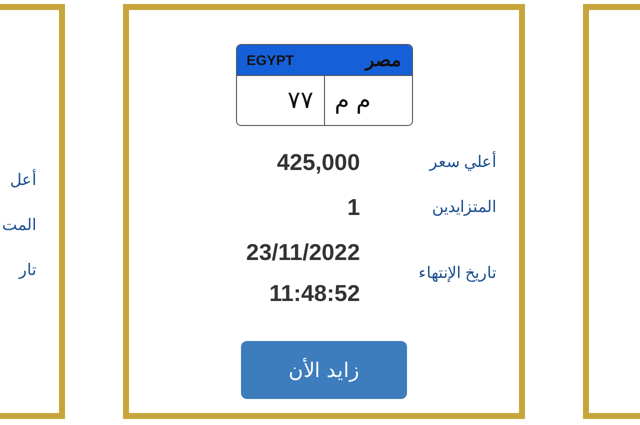 The height and width of the screenshot is (425, 640). What do you see at coordinates (26, 271) in the screenshot?
I see `info-label: تار` at bounding box center [26, 271].